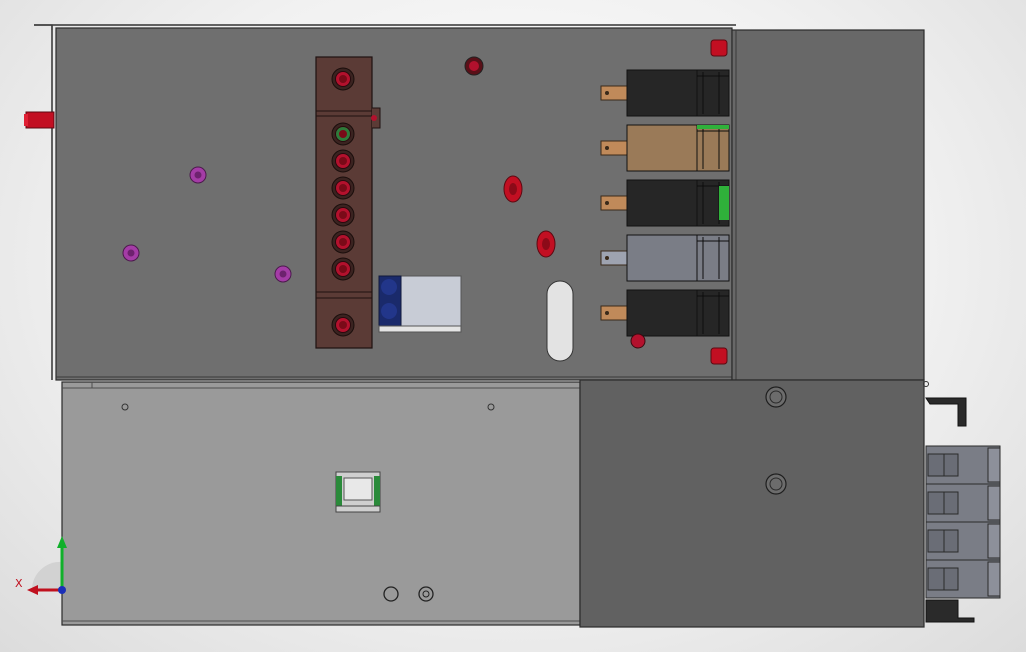 The height and width of the screenshot is (652, 1026). Describe the element at coordinates (39, 120) in the screenshot. I see `left-red-rod` at that location.